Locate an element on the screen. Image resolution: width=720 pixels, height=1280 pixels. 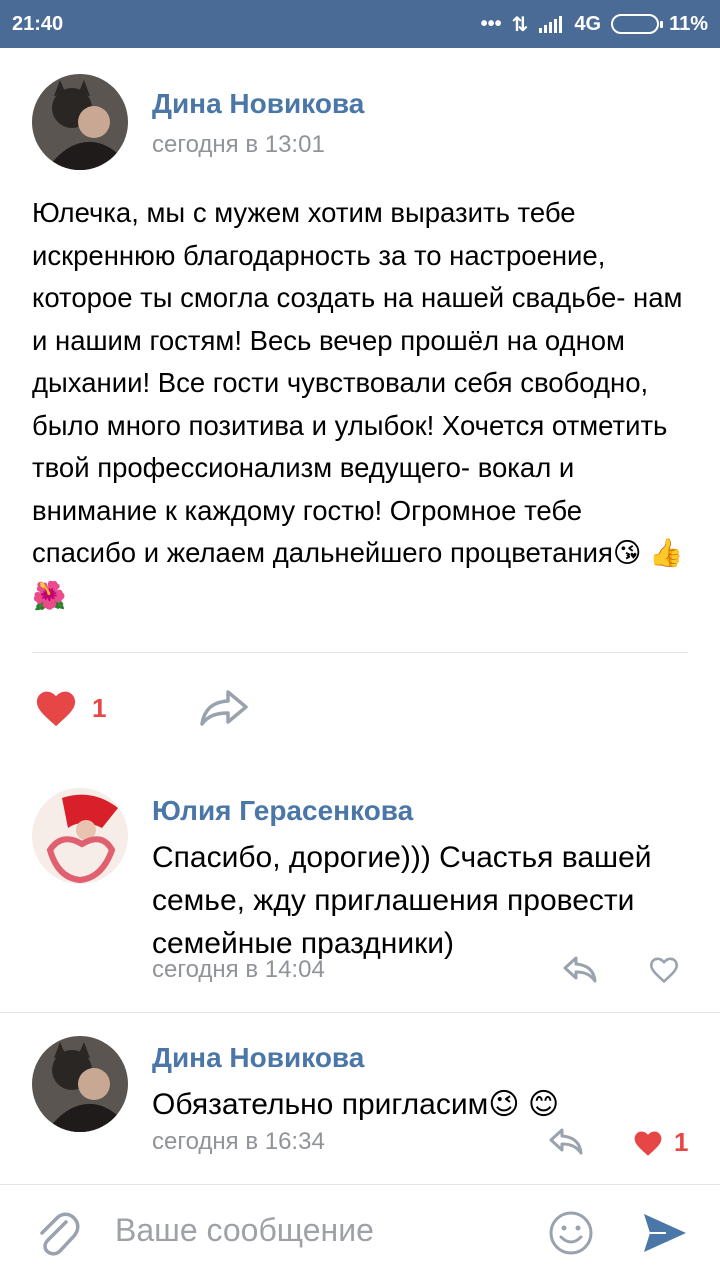
comment-like-icon is located at coordinates (664, 972).